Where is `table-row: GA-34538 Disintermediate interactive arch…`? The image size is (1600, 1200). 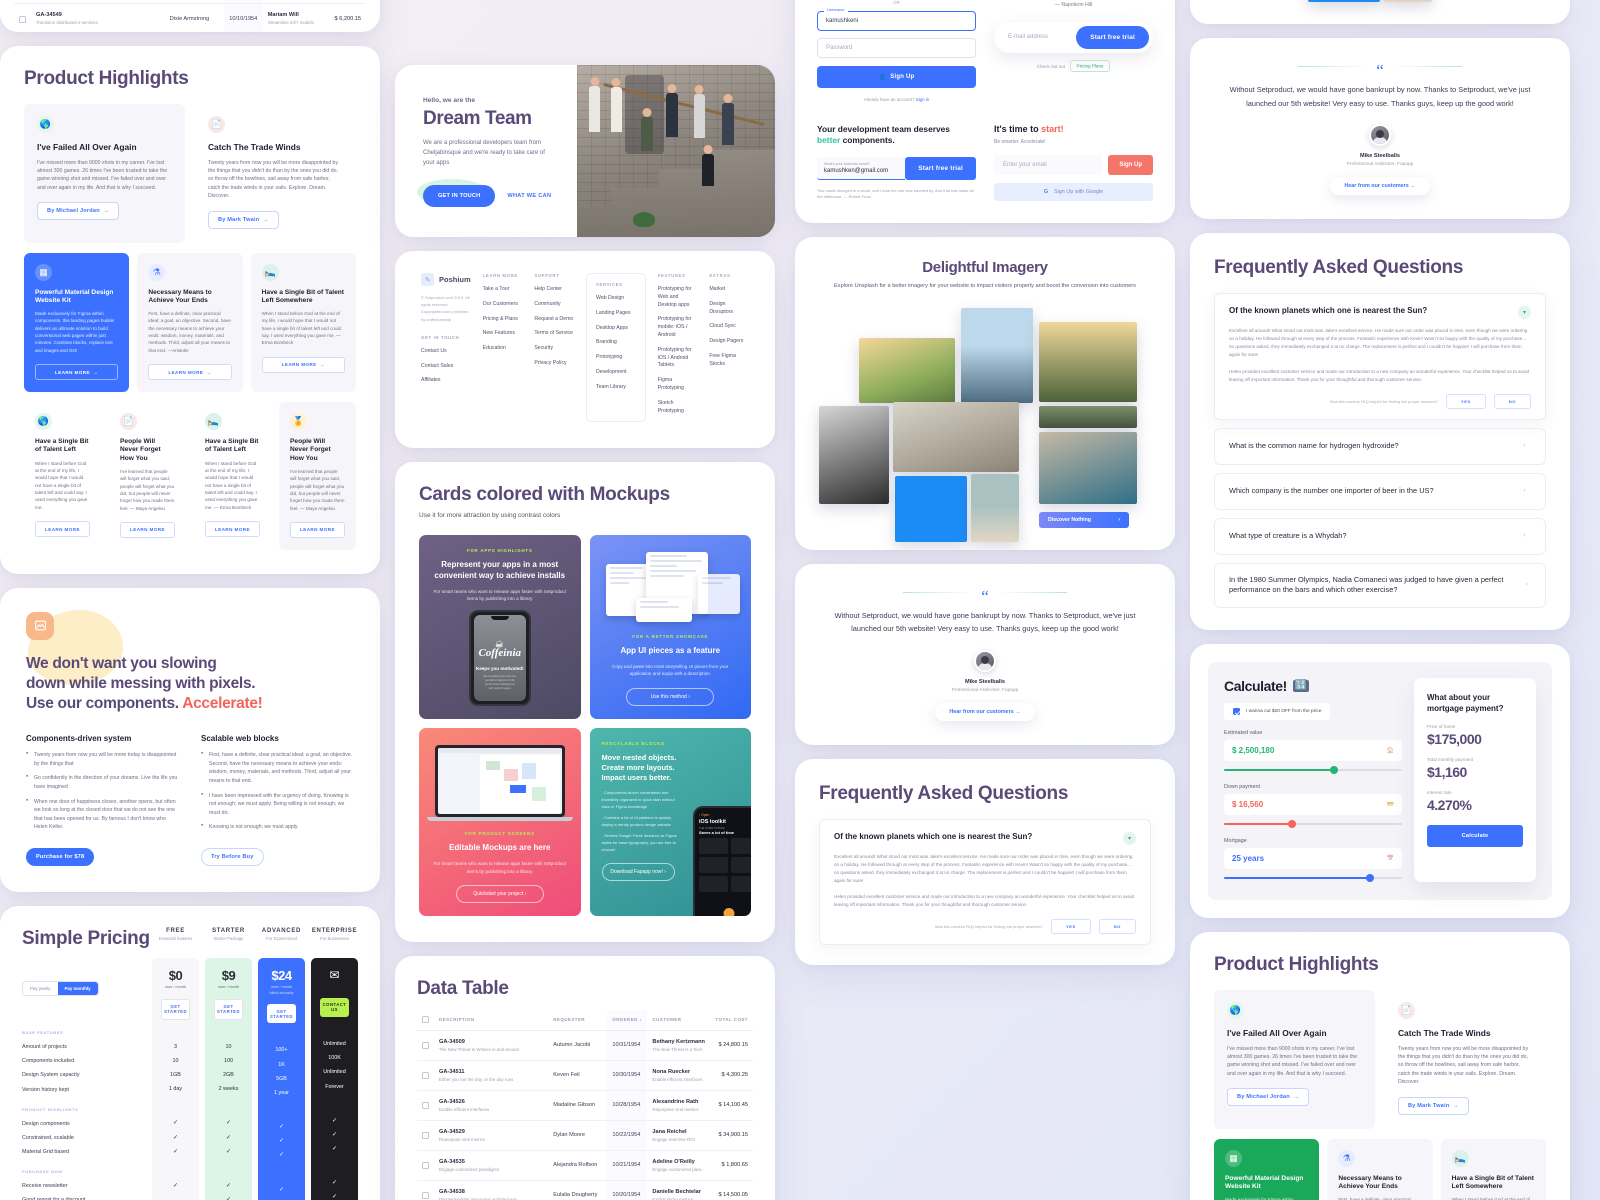
table-row: GA-34538 Disintermediate interactive arch… is located at coordinates (585, 1190).